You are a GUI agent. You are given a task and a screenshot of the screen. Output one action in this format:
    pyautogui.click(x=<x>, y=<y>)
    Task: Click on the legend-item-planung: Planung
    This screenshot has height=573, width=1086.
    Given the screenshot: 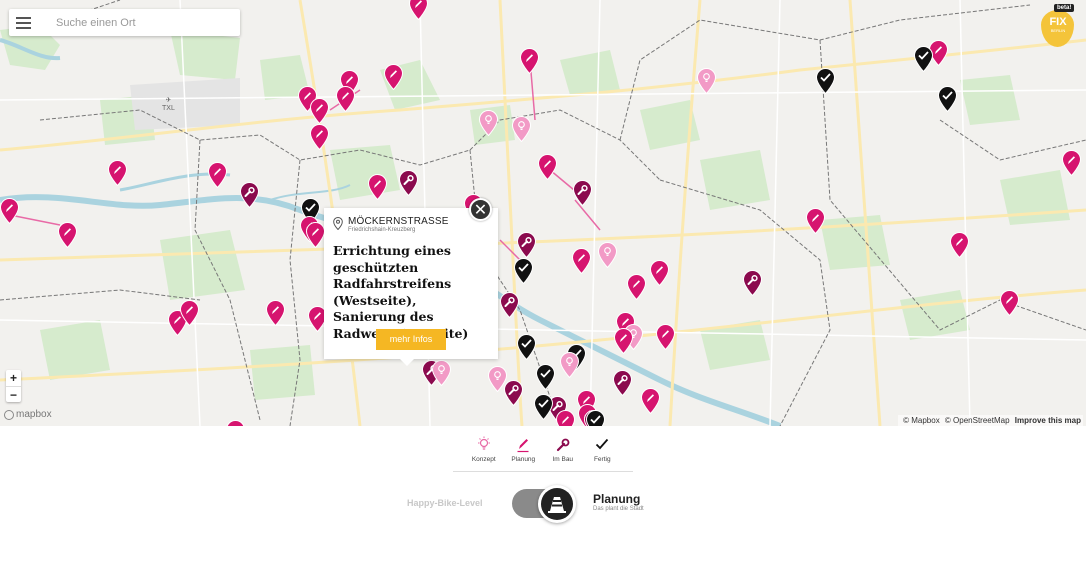 What is the action you would take?
    pyautogui.click(x=524, y=449)
    